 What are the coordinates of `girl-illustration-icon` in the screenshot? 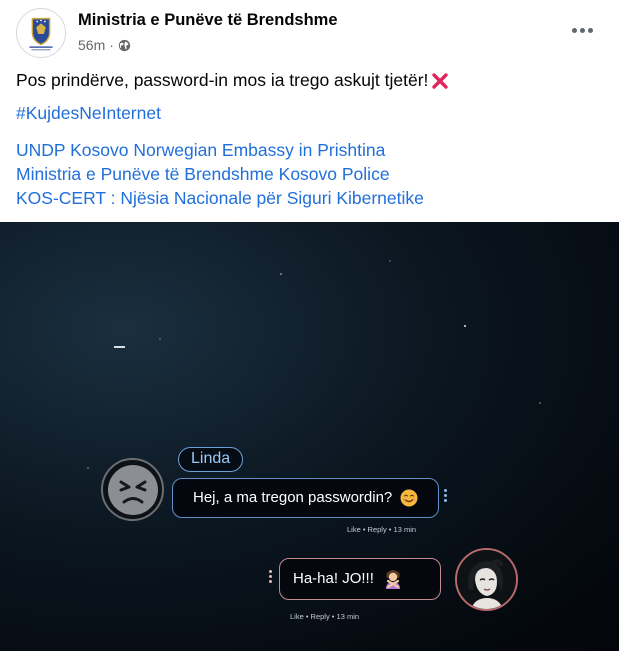 It's located at (486, 579).